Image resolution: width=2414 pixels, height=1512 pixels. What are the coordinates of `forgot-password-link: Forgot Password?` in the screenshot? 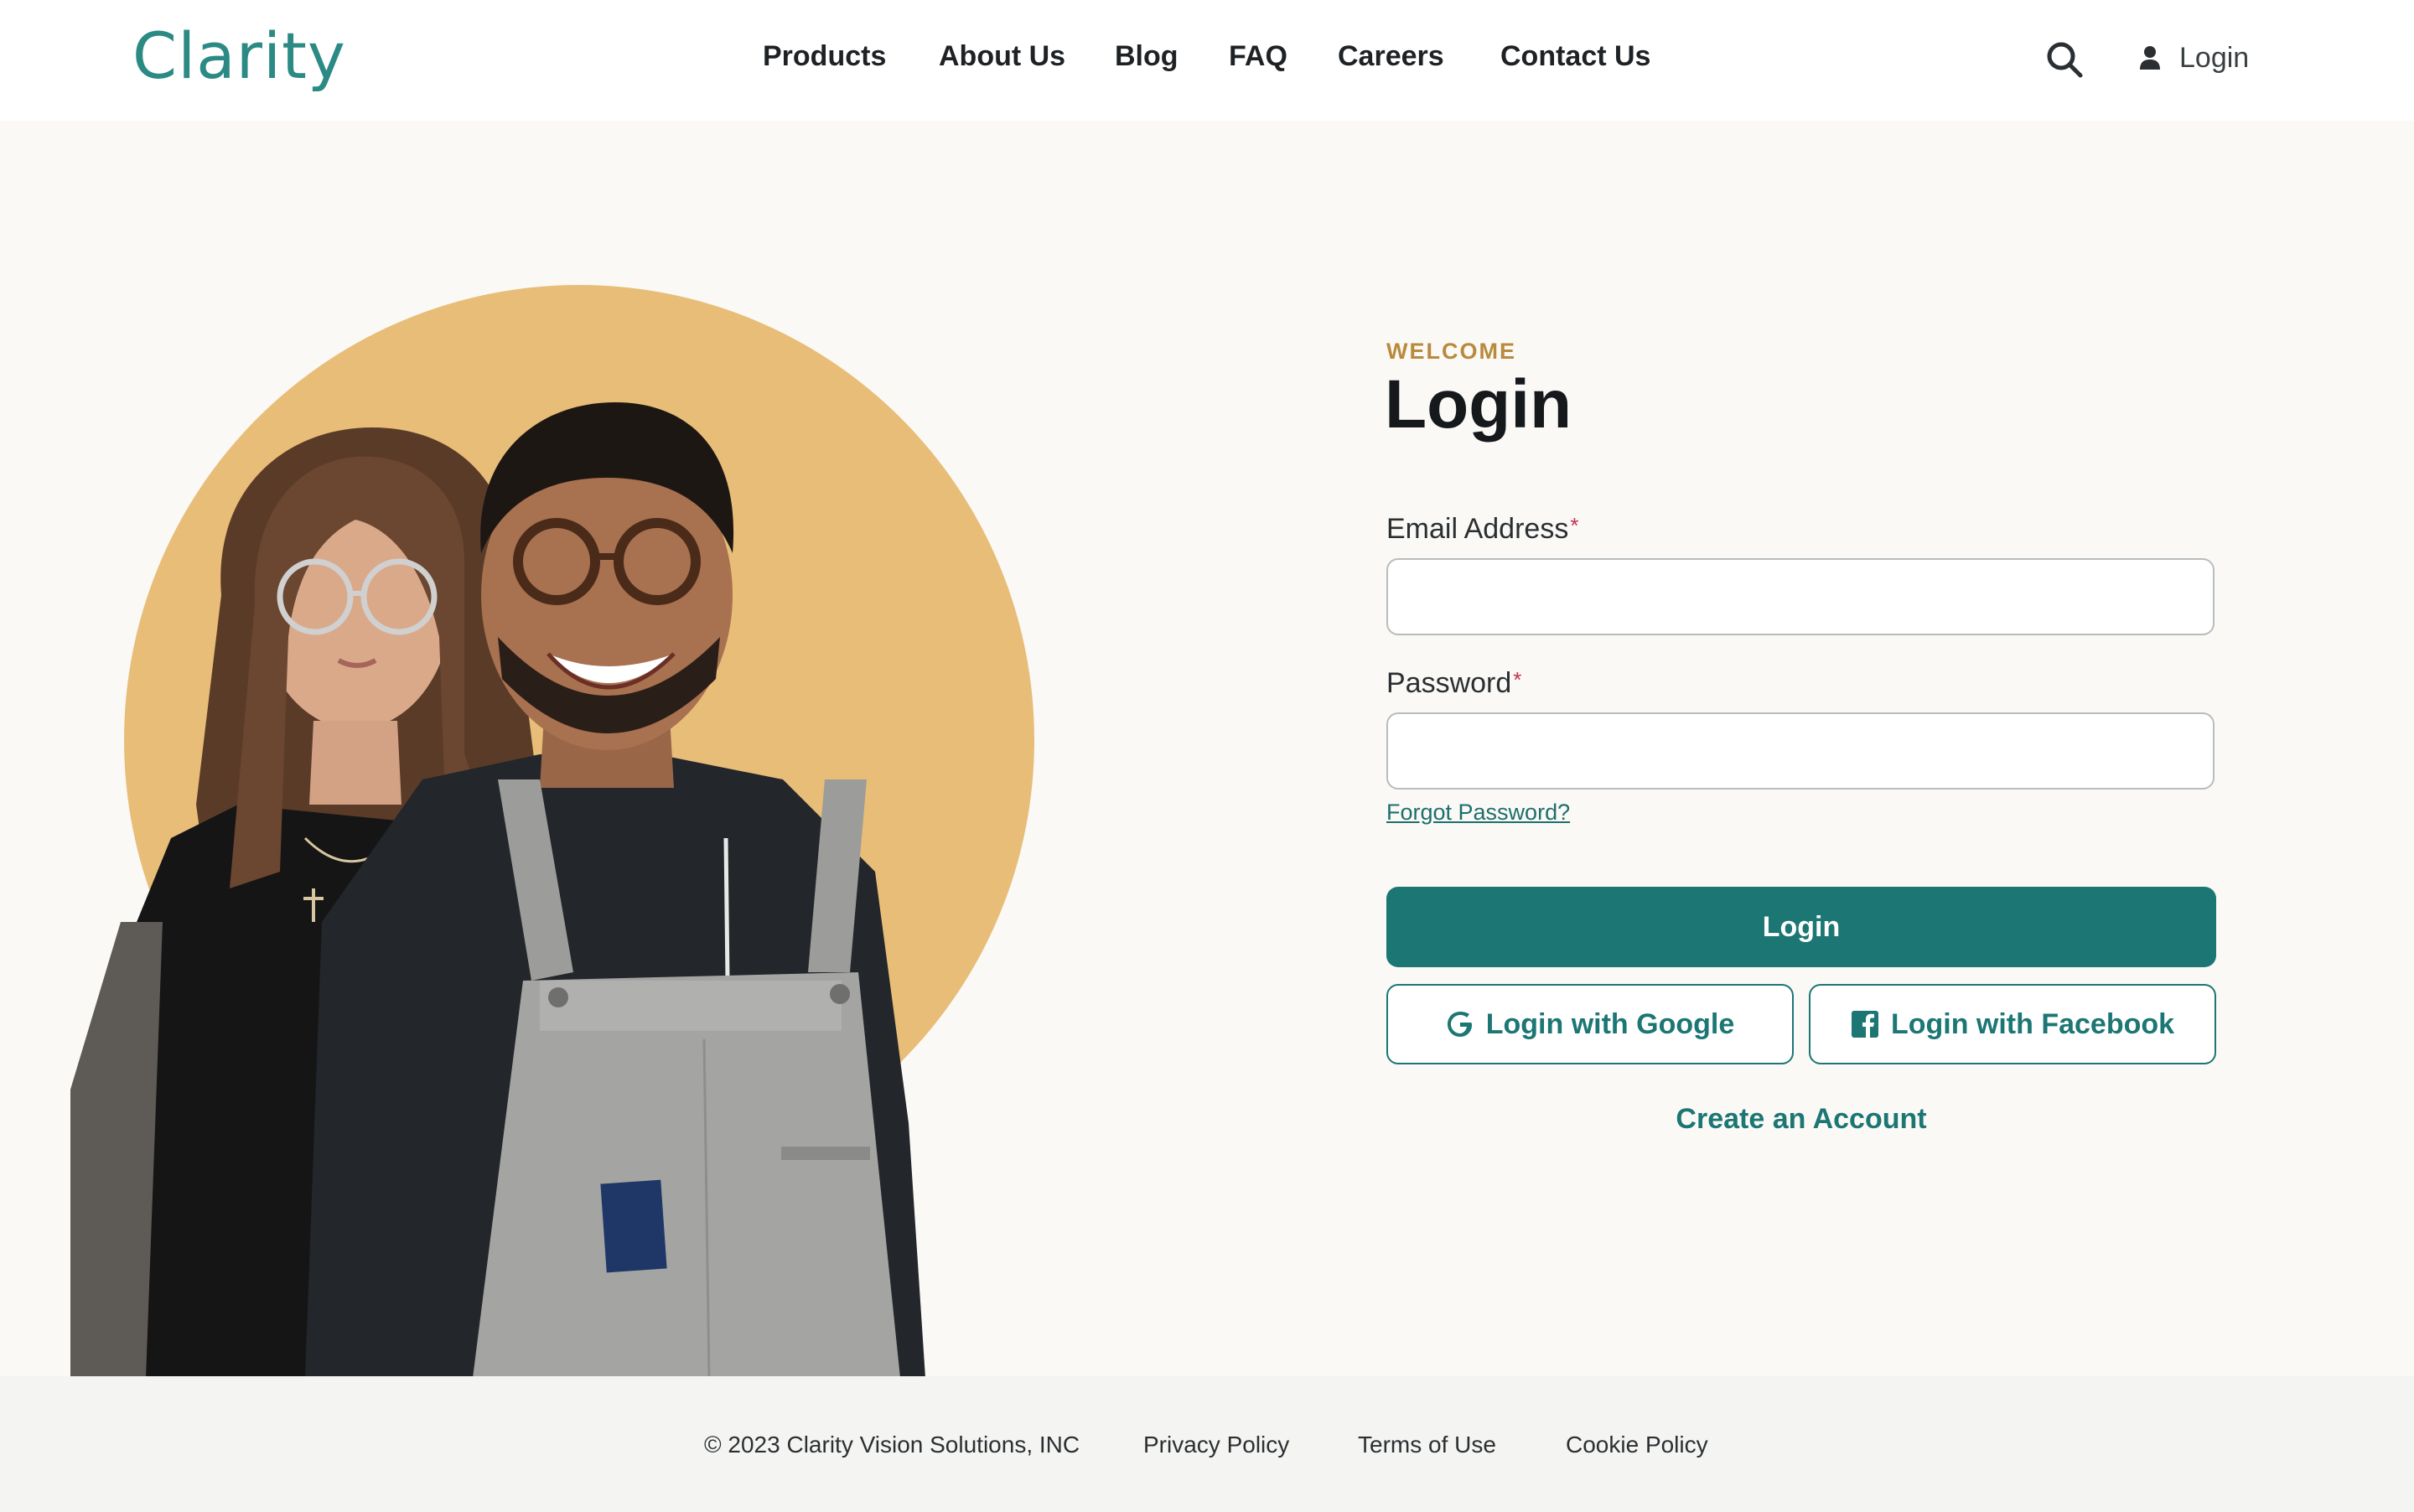 It's located at (1478, 813).